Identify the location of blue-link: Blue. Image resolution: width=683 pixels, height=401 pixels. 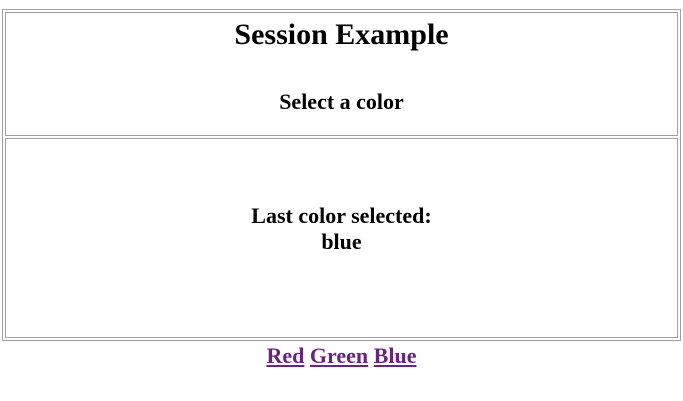
(395, 355).